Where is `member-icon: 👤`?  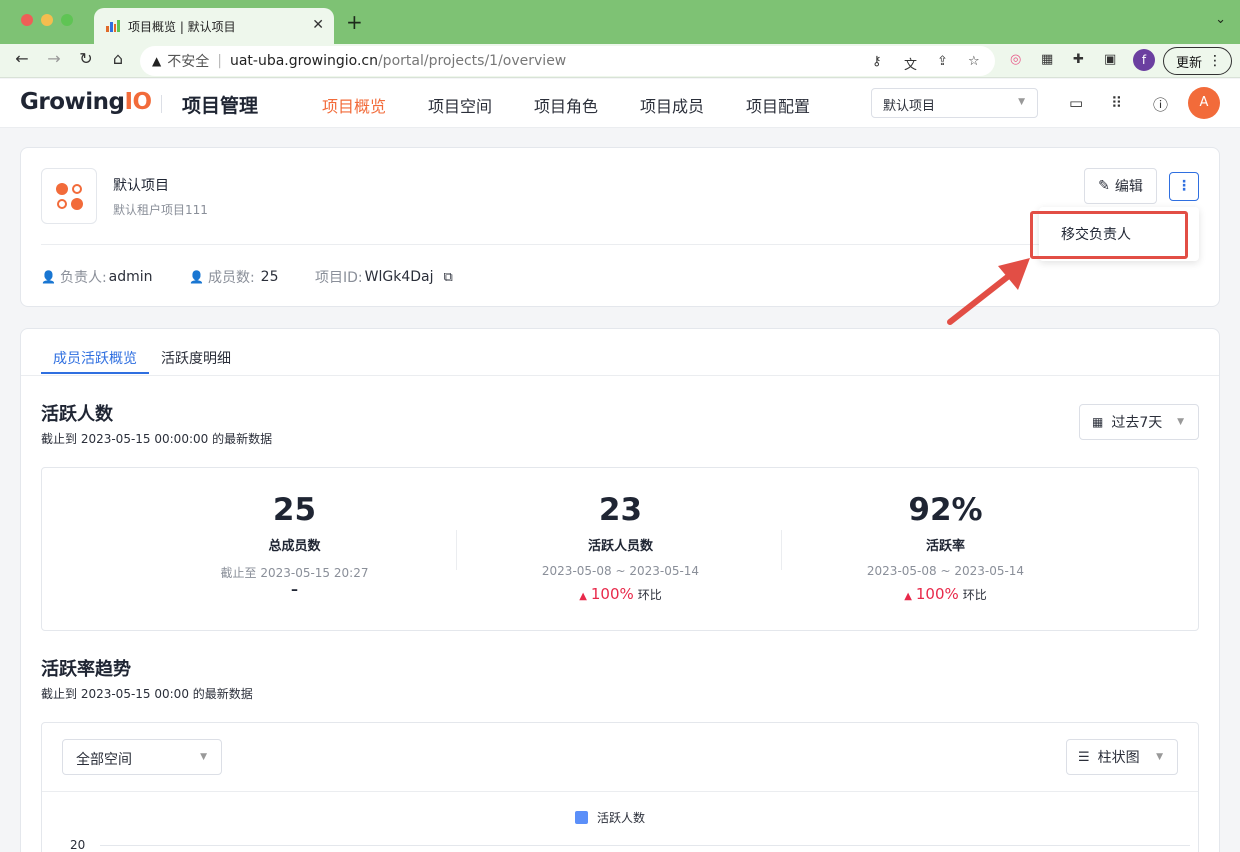 member-icon: 👤 is located at coordinates (196, 277).